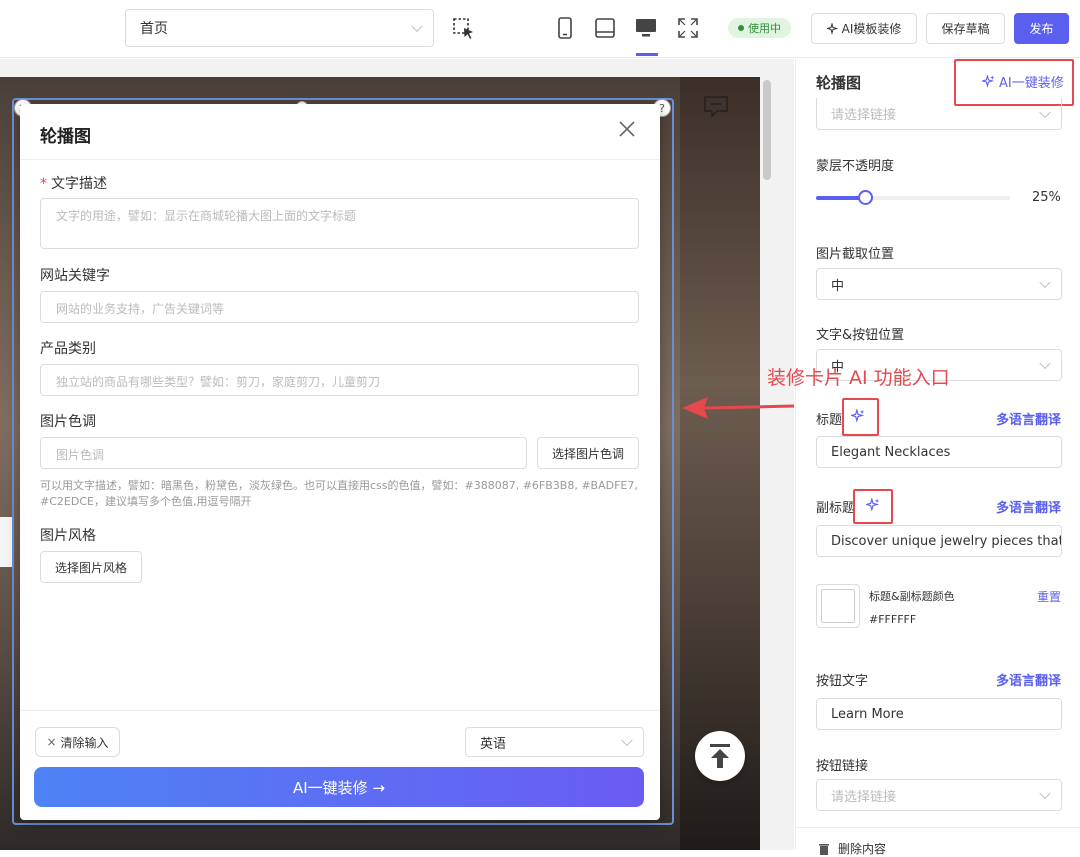 The height and width of the screenshot is (857, 1080). I want to click on color-reset-link: 重置, so click(1049, 596).